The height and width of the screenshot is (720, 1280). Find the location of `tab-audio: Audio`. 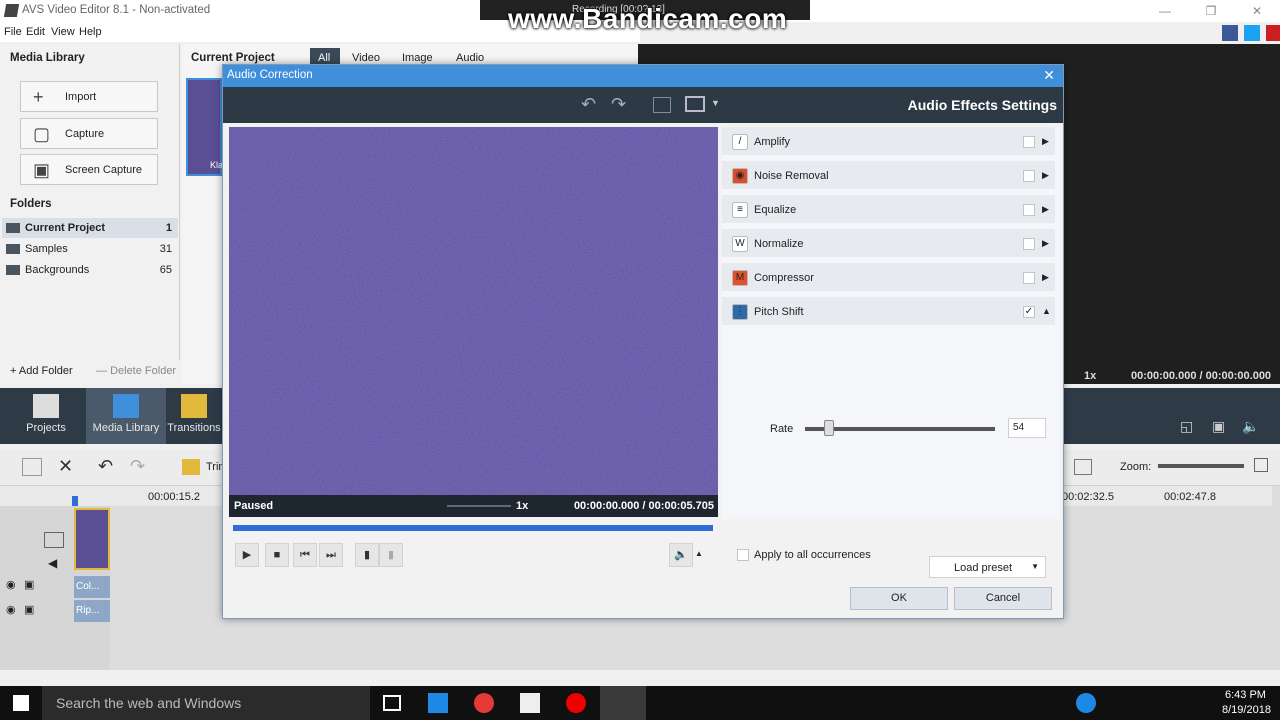

tab-audio: Audio is located at coordinates (470, 58).